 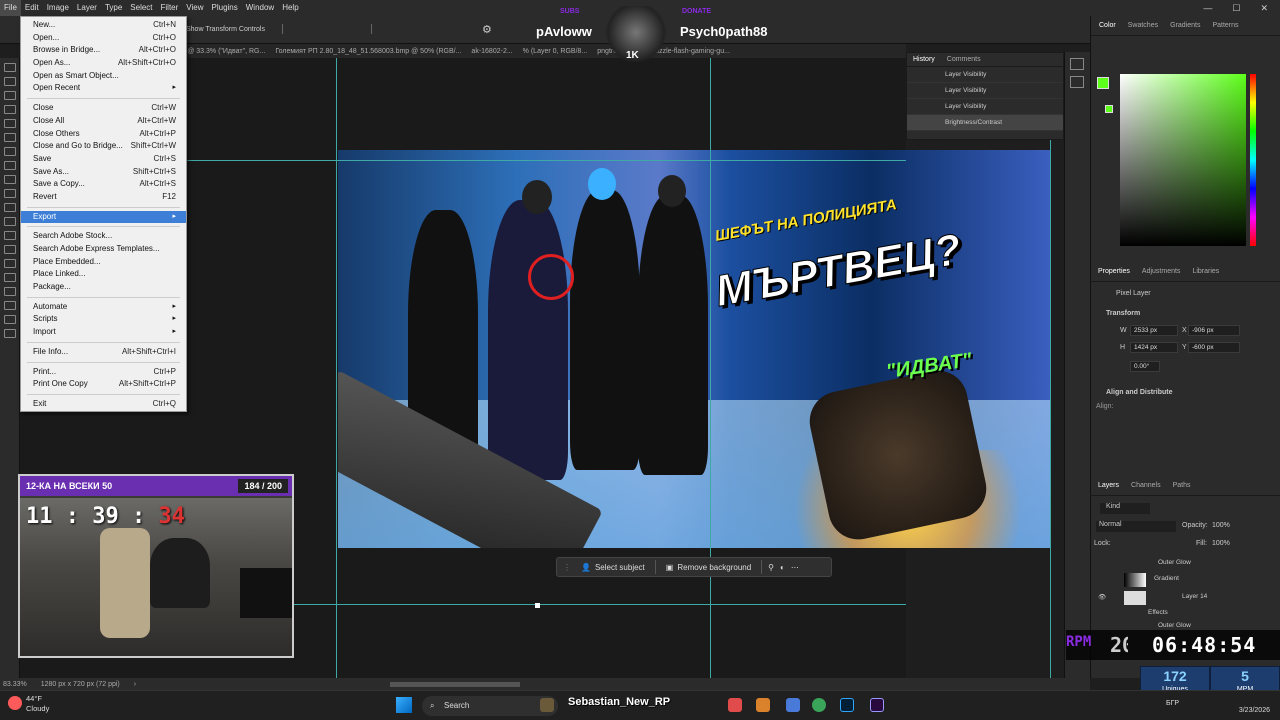 I want to click on hue-slider, so click(x=1253, y=160).